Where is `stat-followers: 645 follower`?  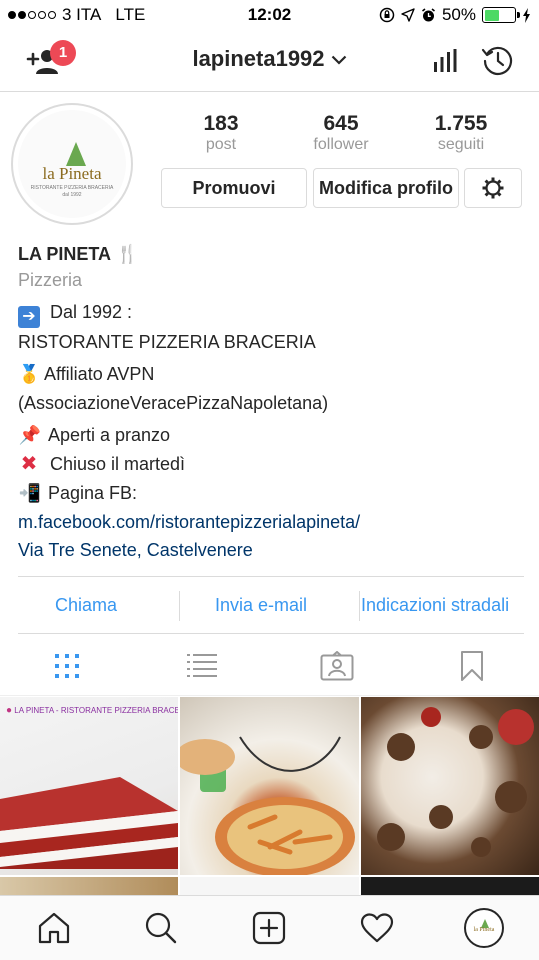
stat-followers: 645 follower is located at coordinates (341, 133).